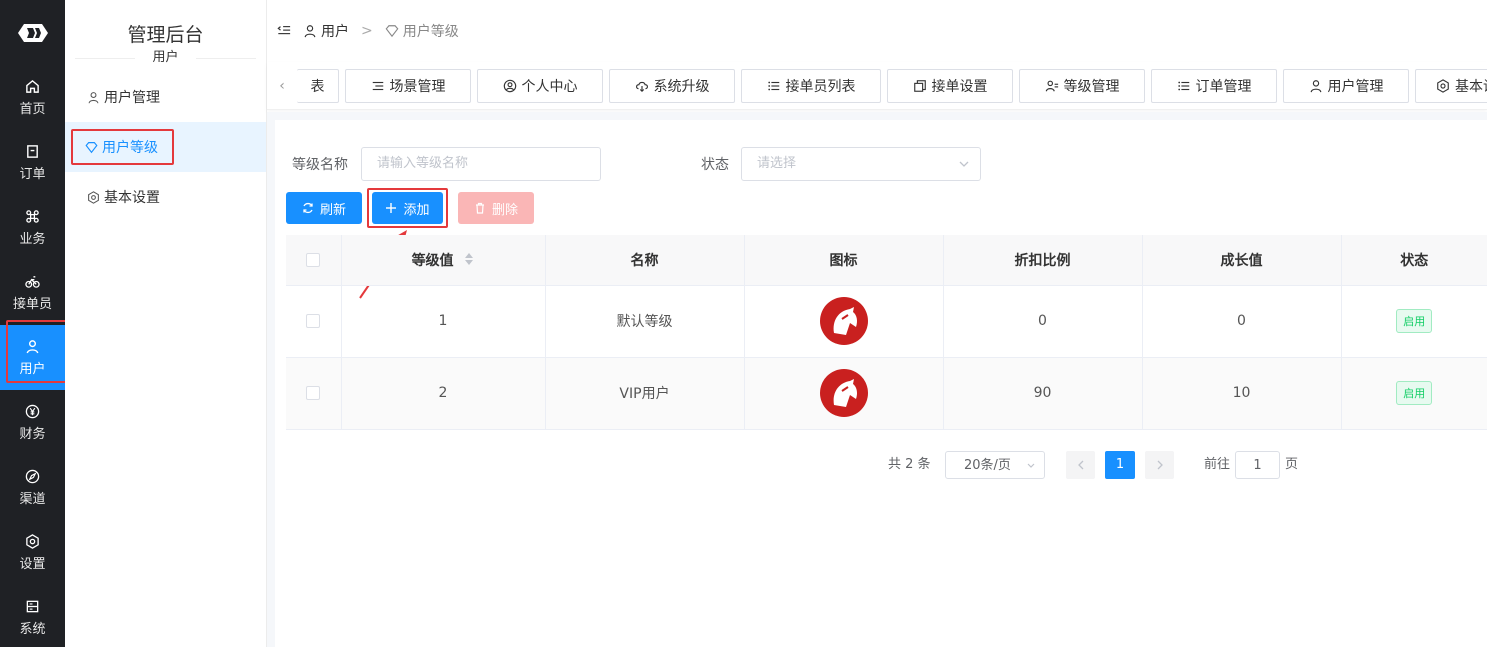  Describe the element at coordinates (1223, 86) in the screenshot. I see `tab-label: 订单管理` at that location.